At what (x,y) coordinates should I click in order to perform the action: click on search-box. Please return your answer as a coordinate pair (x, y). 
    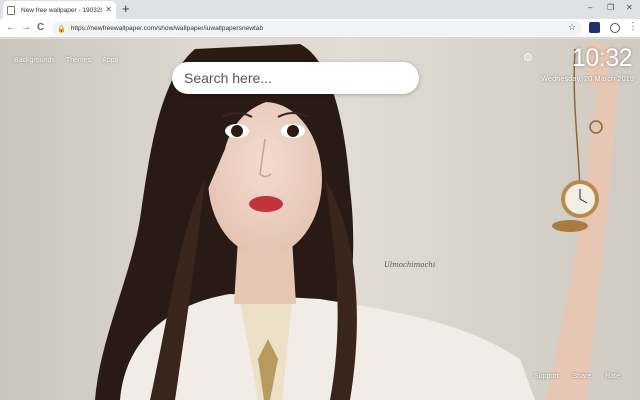
    Looking at the image, I should click on (295, 78).